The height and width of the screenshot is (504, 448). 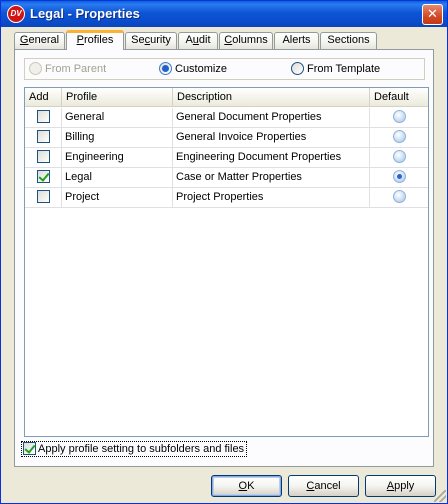 I want to click on from-parent-option: From Parent, so click(x=67, y=70).